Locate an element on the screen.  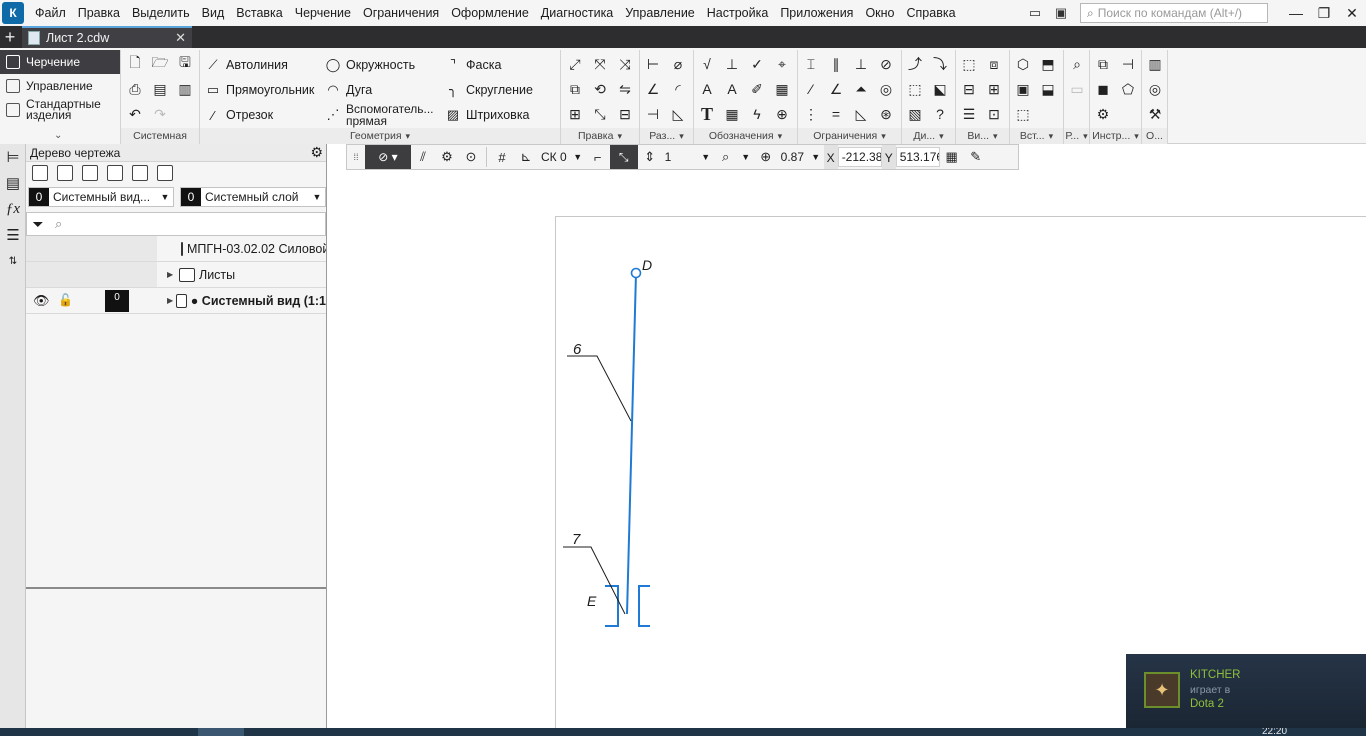
mode-standard-parts: Стандартные изделия is located at coordinates (60, 110).